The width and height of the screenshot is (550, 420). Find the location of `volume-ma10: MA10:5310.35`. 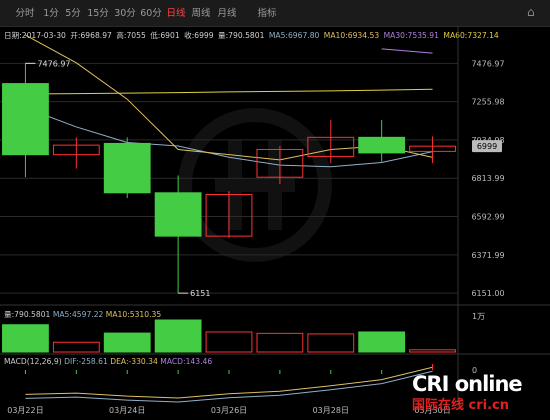

volume-ma10: MA10:5310.35 is located at coordinates (133, 314).